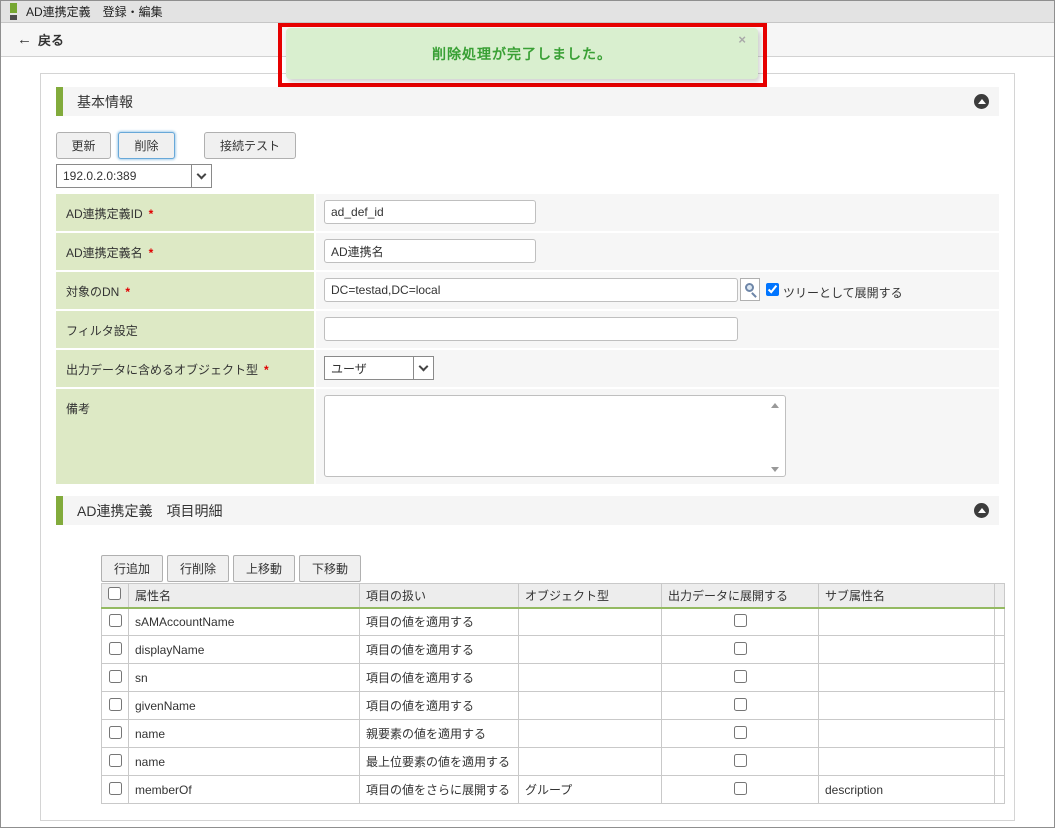 This screenshot has width=1055, height=828. Describe the element at coordinates (553, 789) in the screenshot. I see `table-row: memberOf 項目の値をさらに展開する グループ description` at that location.